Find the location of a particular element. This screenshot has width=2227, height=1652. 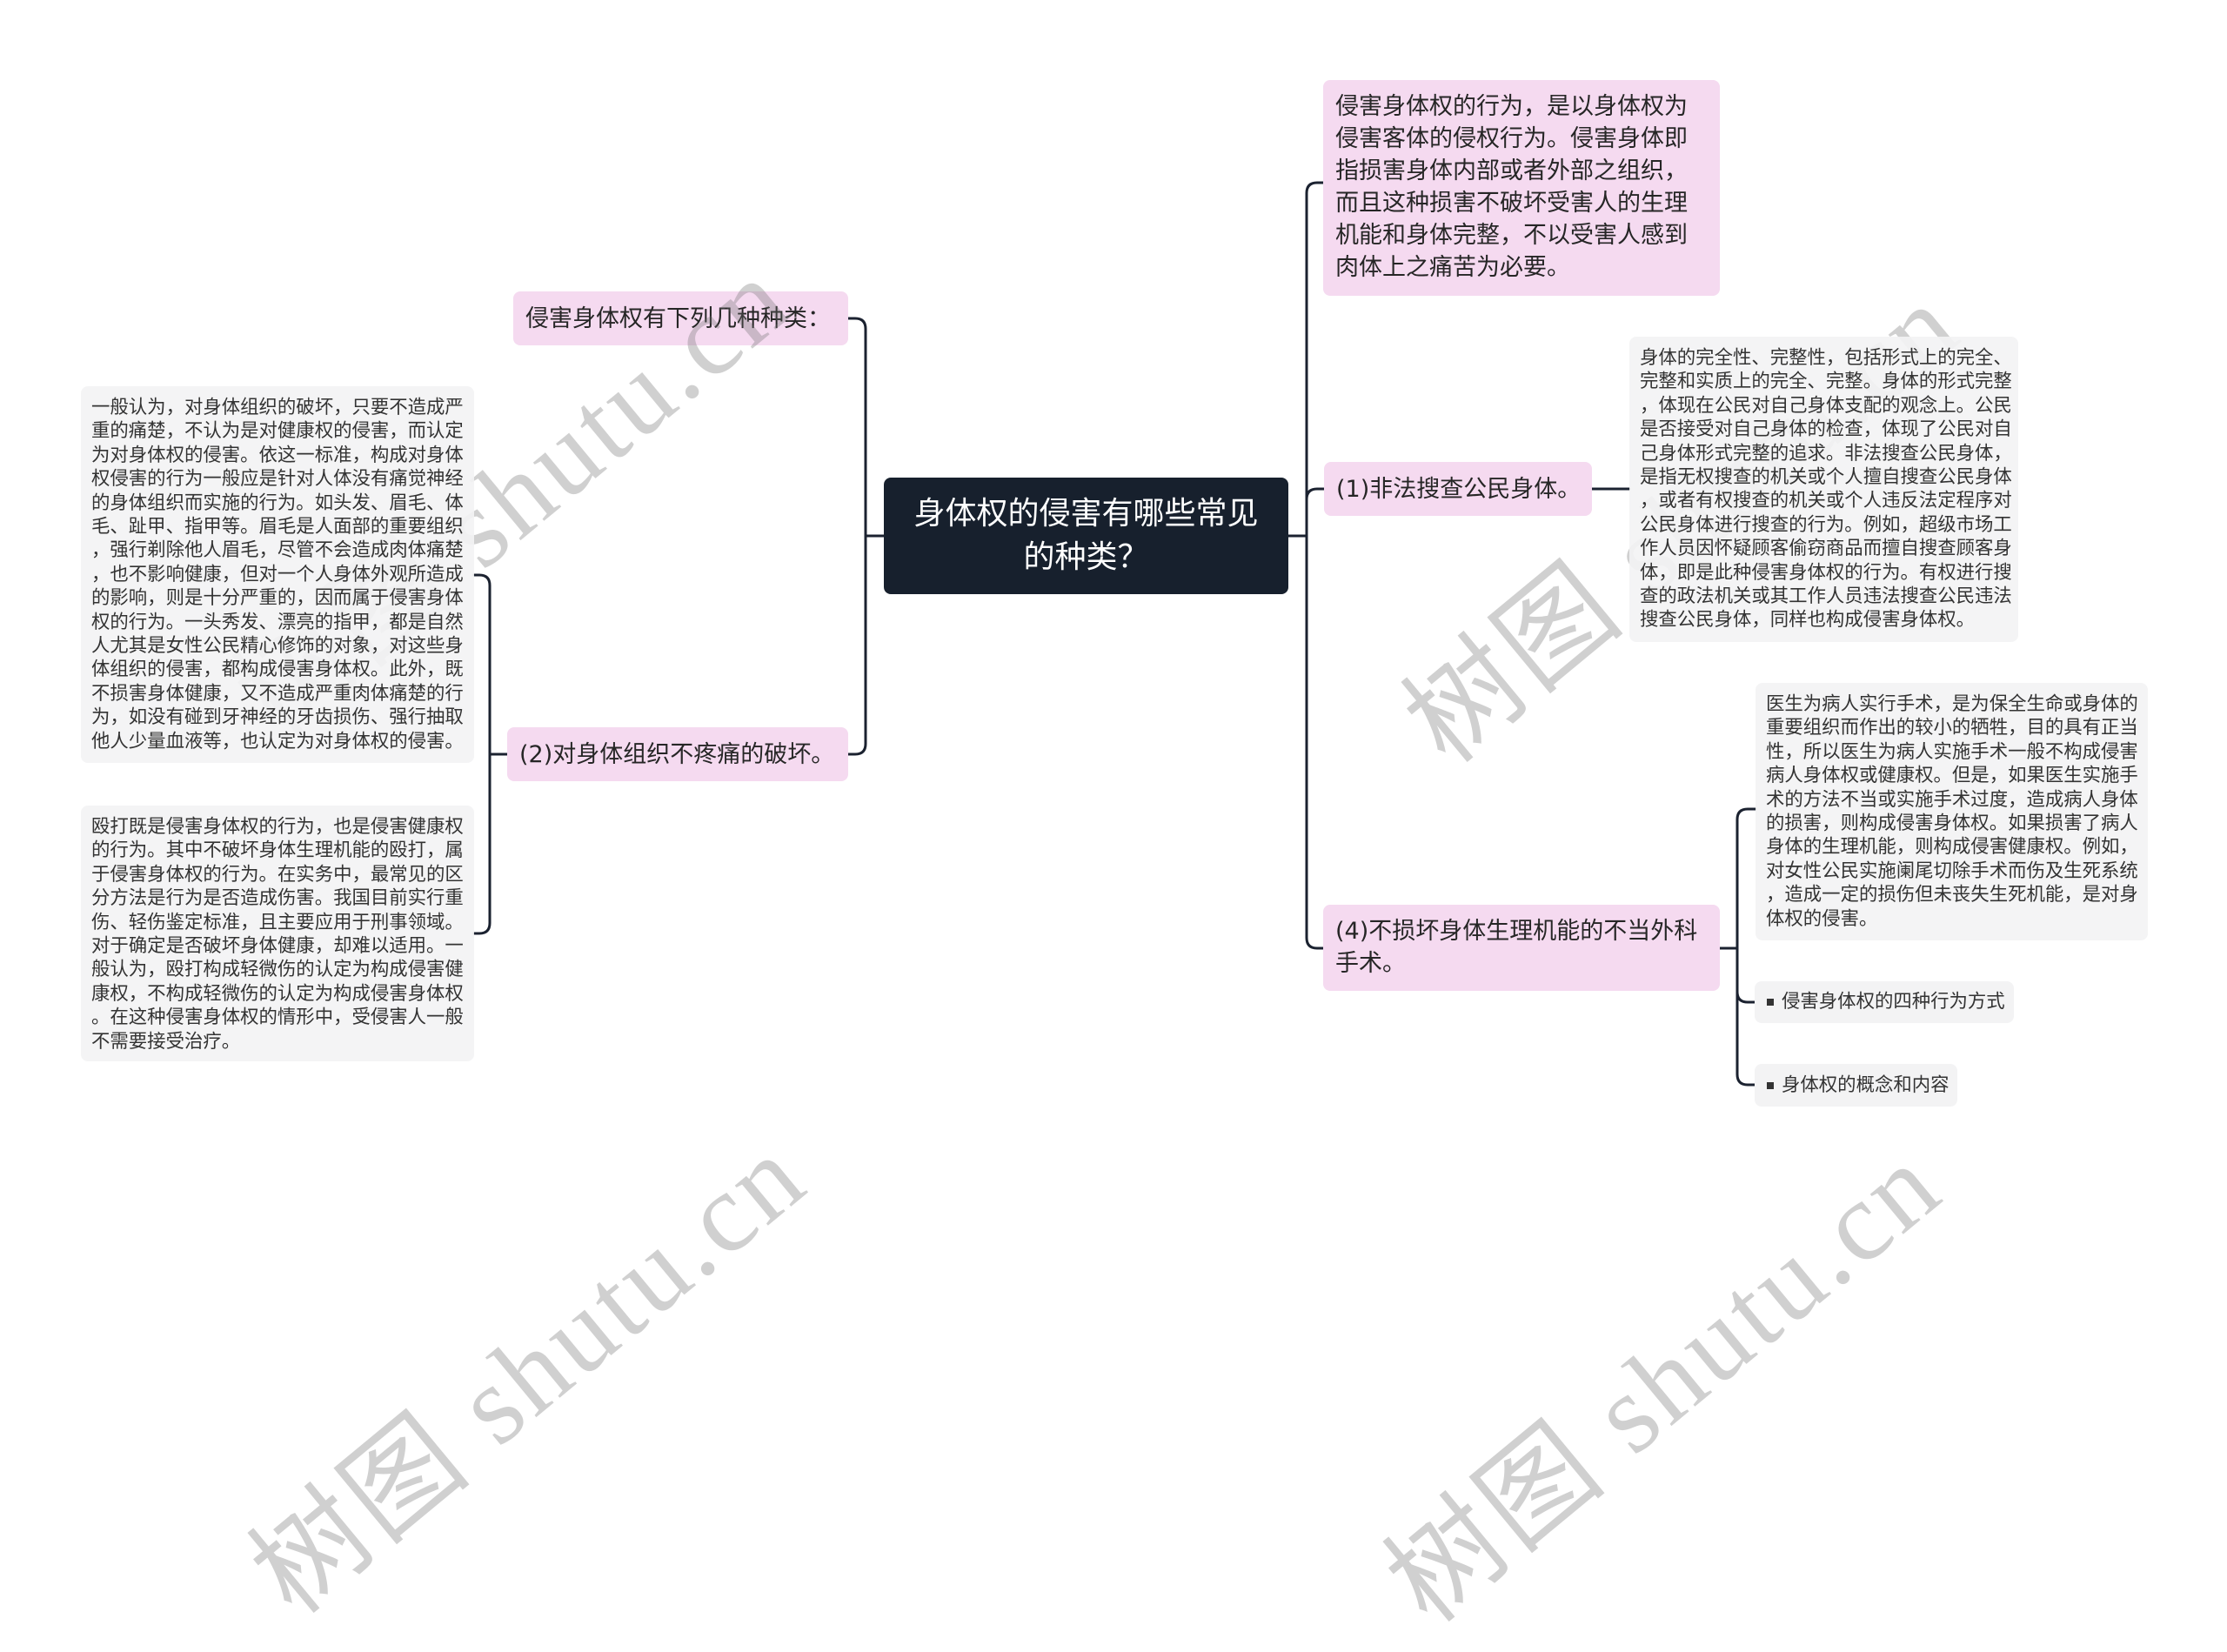

branch-node-label: (2)对身体组织不疼痛的破坏。 is located at coordinates (677, 754).